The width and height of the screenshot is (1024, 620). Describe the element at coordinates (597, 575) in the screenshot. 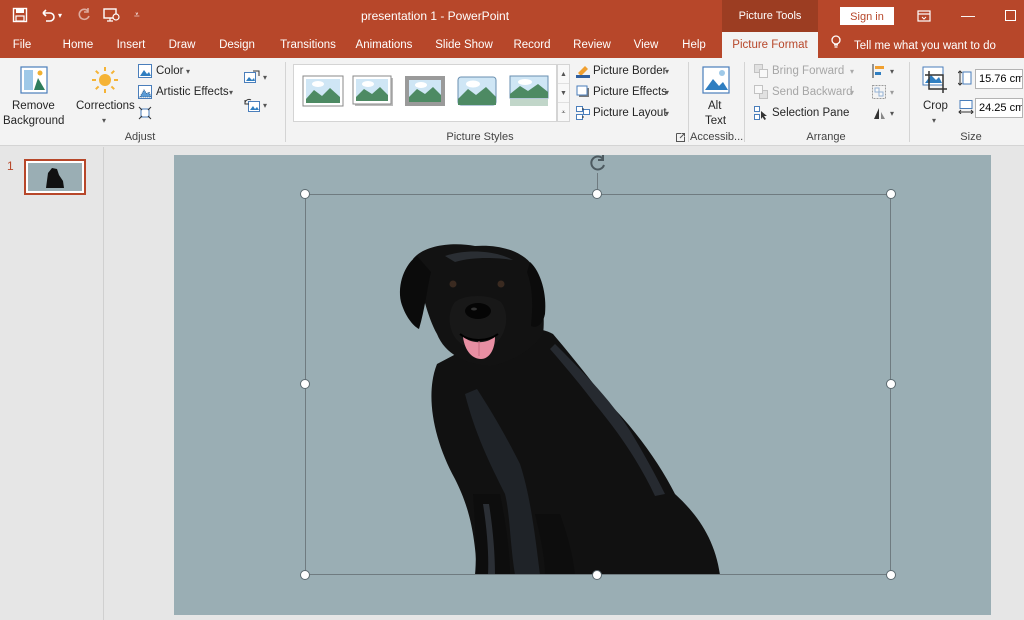

I see `resize-handle-bottom` at that location.